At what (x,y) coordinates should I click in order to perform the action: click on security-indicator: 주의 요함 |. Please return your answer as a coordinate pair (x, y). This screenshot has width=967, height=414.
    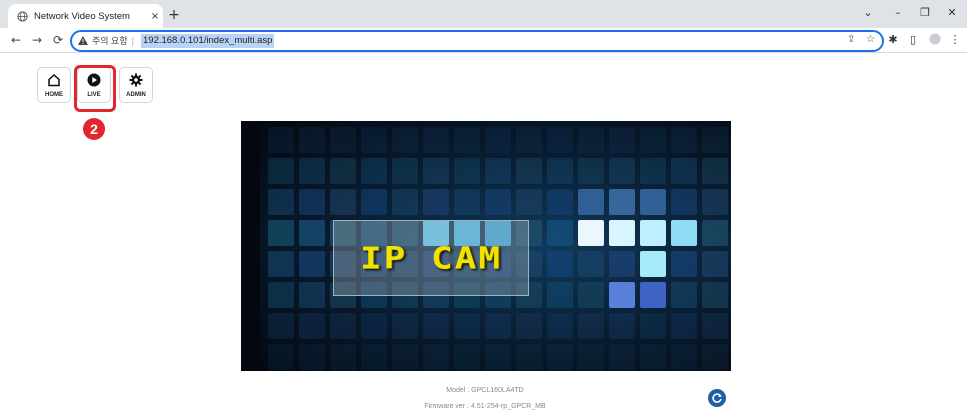
    Looking at the image, I should click on (106, 40).